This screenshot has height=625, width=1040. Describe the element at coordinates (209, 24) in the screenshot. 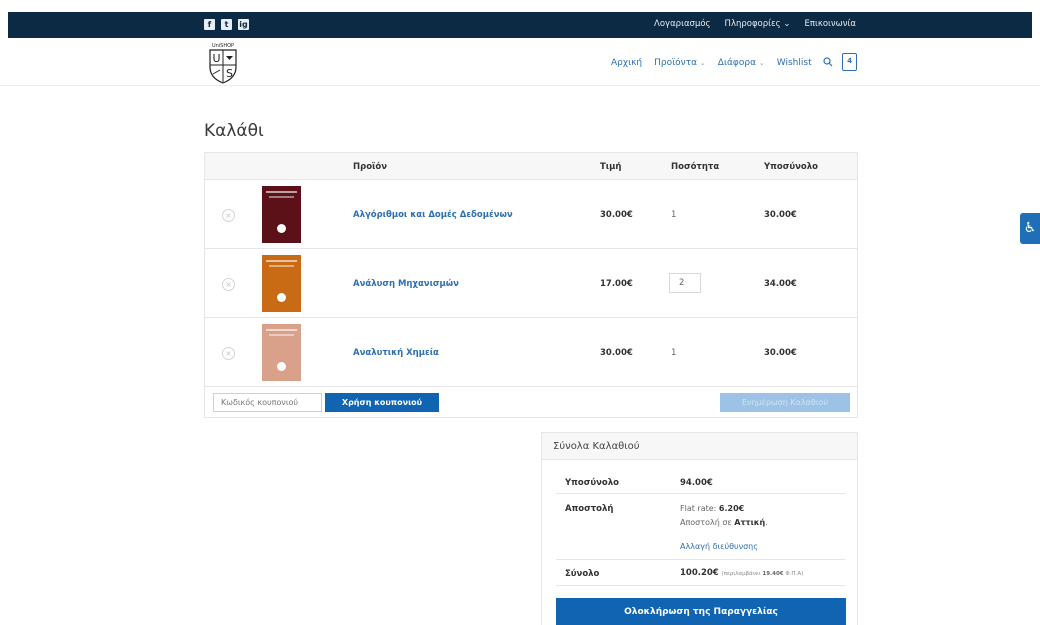

I see `facebook-icon: f` at that location.